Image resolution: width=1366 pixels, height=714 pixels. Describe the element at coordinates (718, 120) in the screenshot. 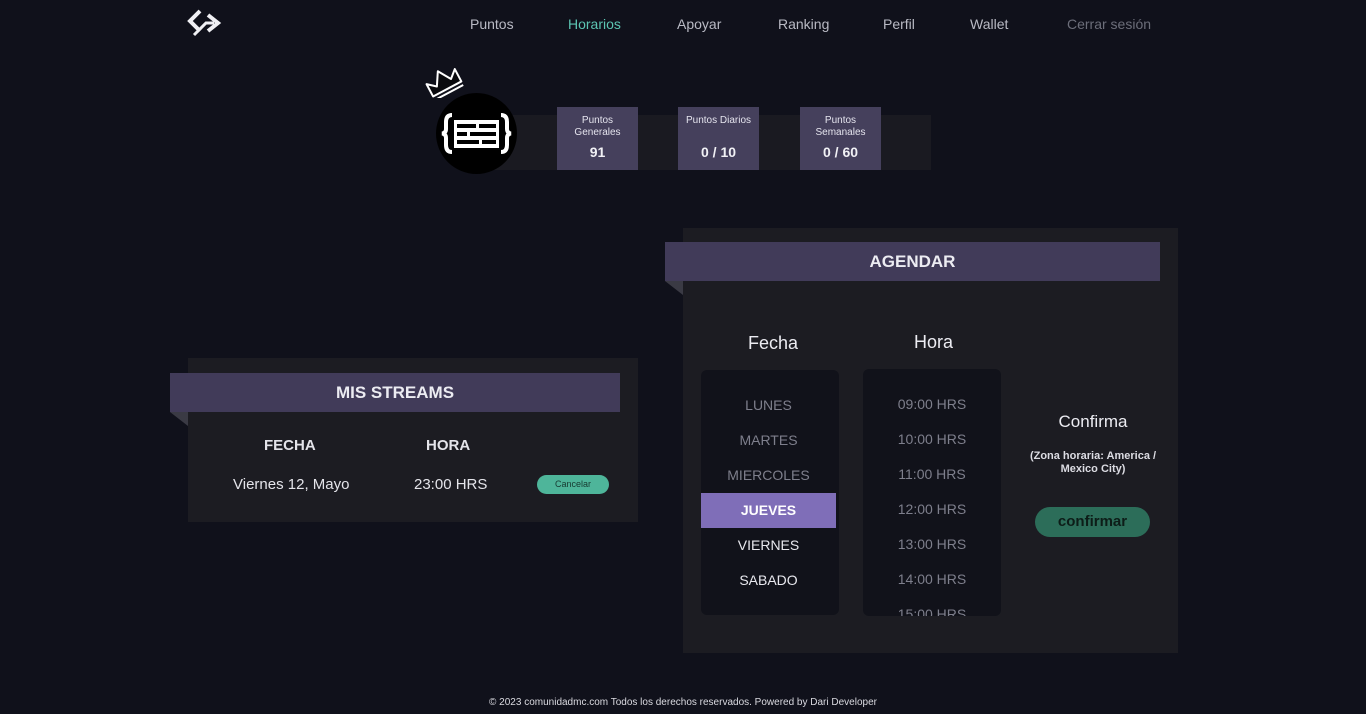

I see `points-daily-label: Puntos Diarios` at that location.